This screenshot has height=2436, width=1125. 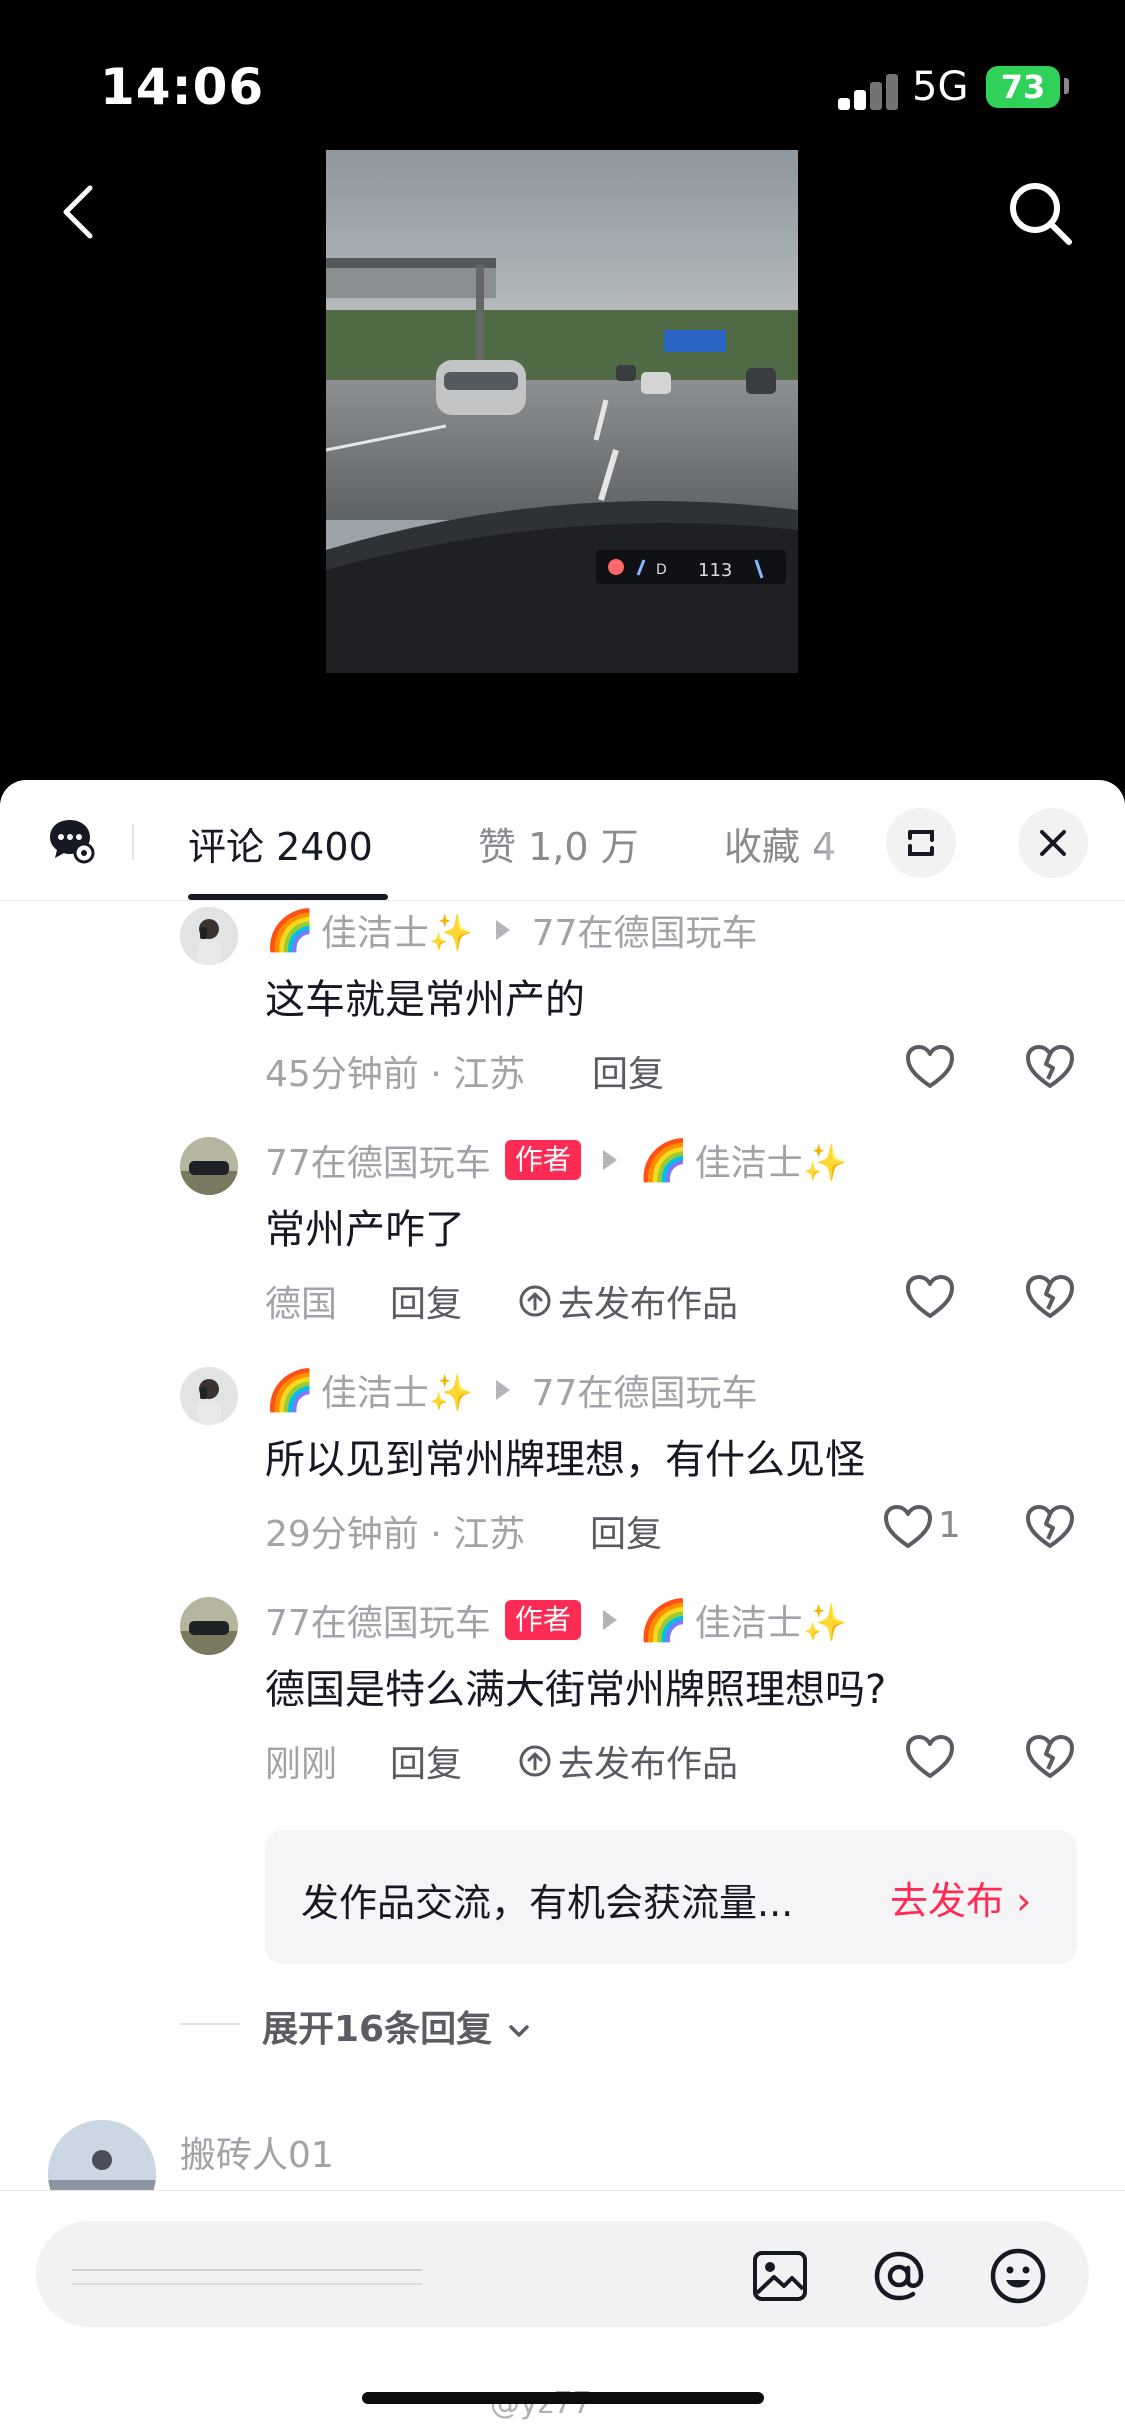 What do you see at coordinates (1018, 2276) in the screenshot?
I see `emoji-icon` at bounding box center [1018, 2276].